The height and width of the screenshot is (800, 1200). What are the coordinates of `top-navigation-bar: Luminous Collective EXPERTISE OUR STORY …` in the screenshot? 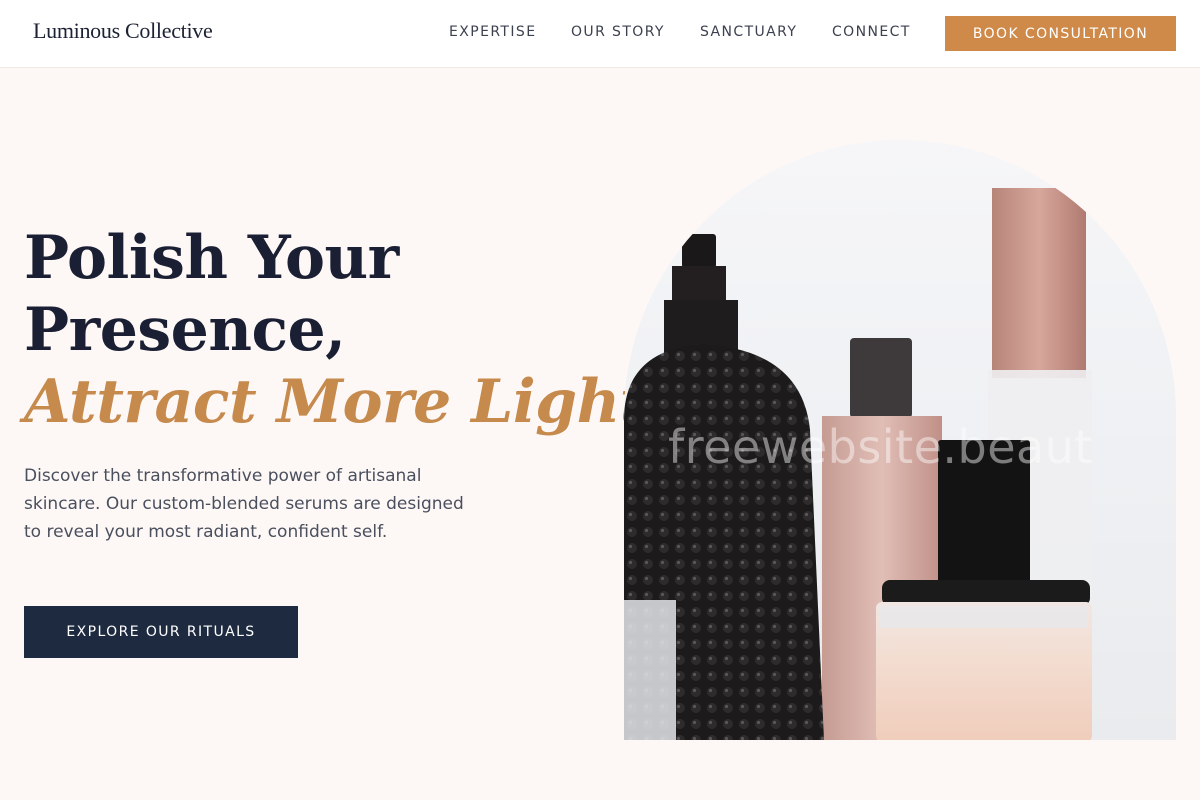 It's located at (600, 34).